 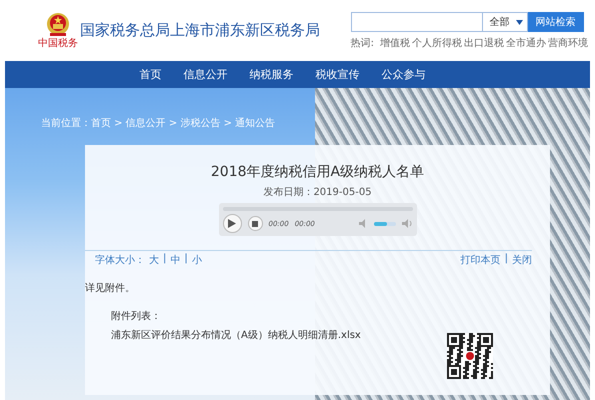 I want to click on play-button, so click(x=232, y=223).